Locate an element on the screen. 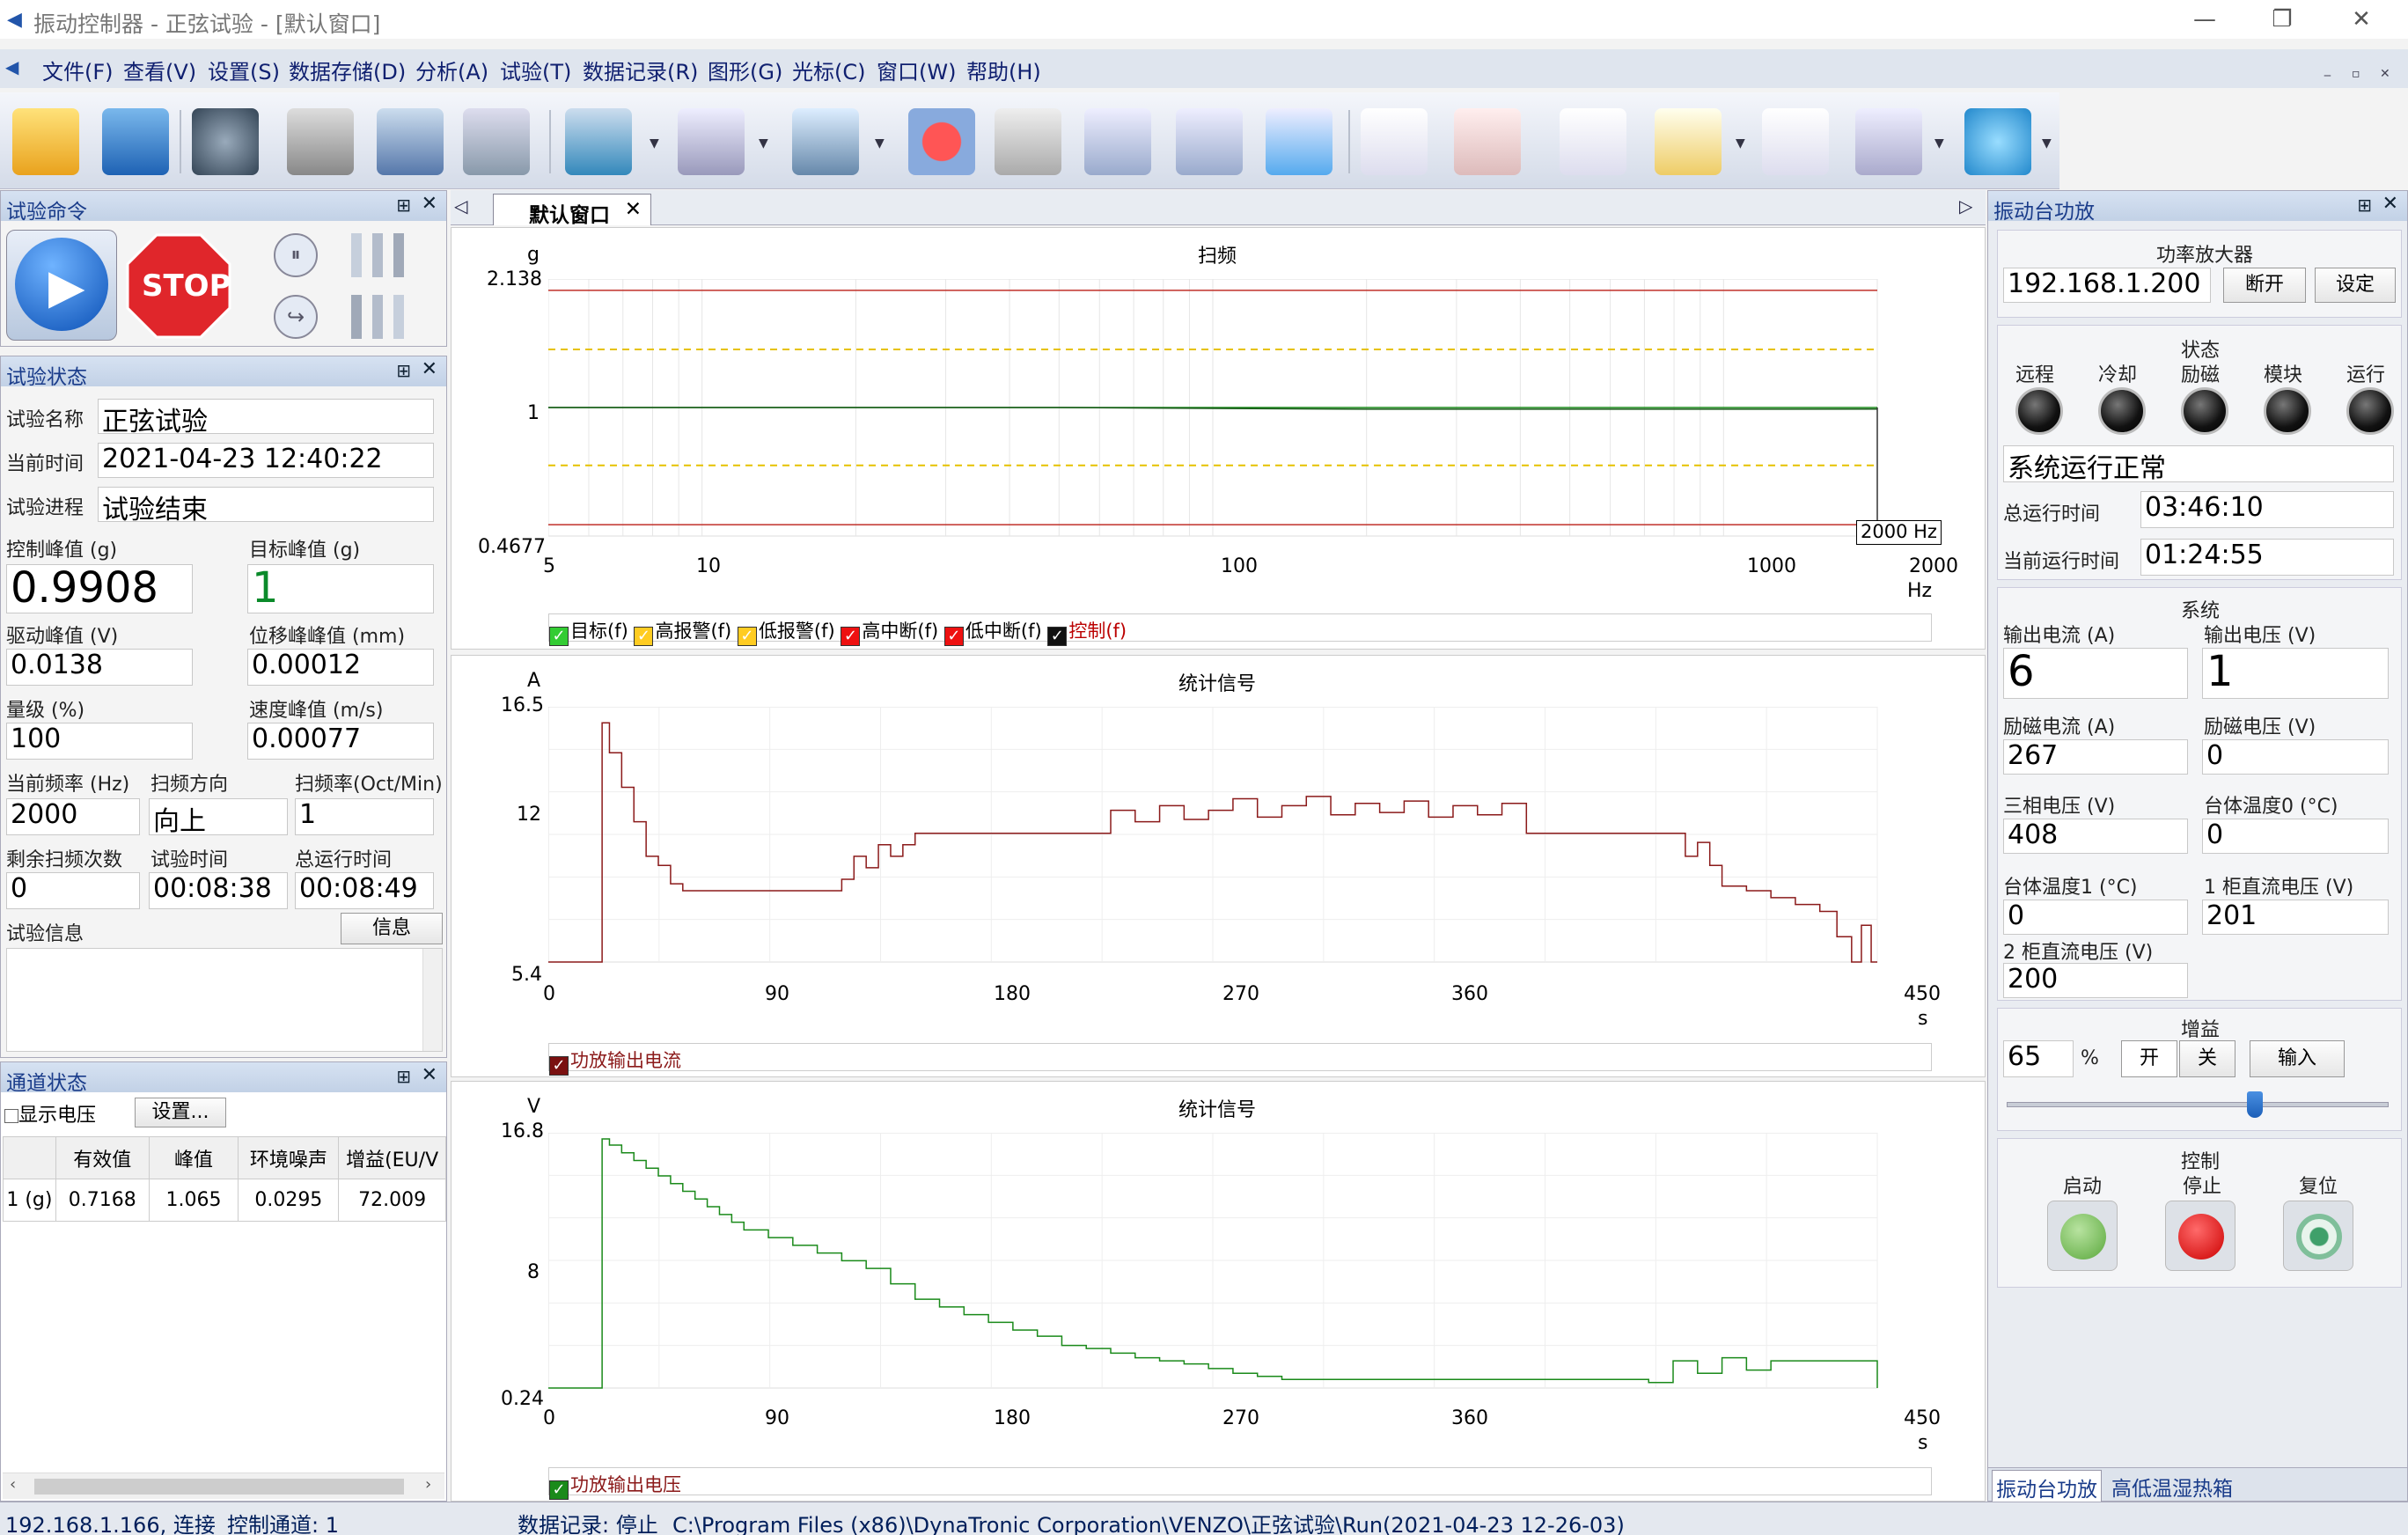  stop-button is located at coordinates (2200, 1236).